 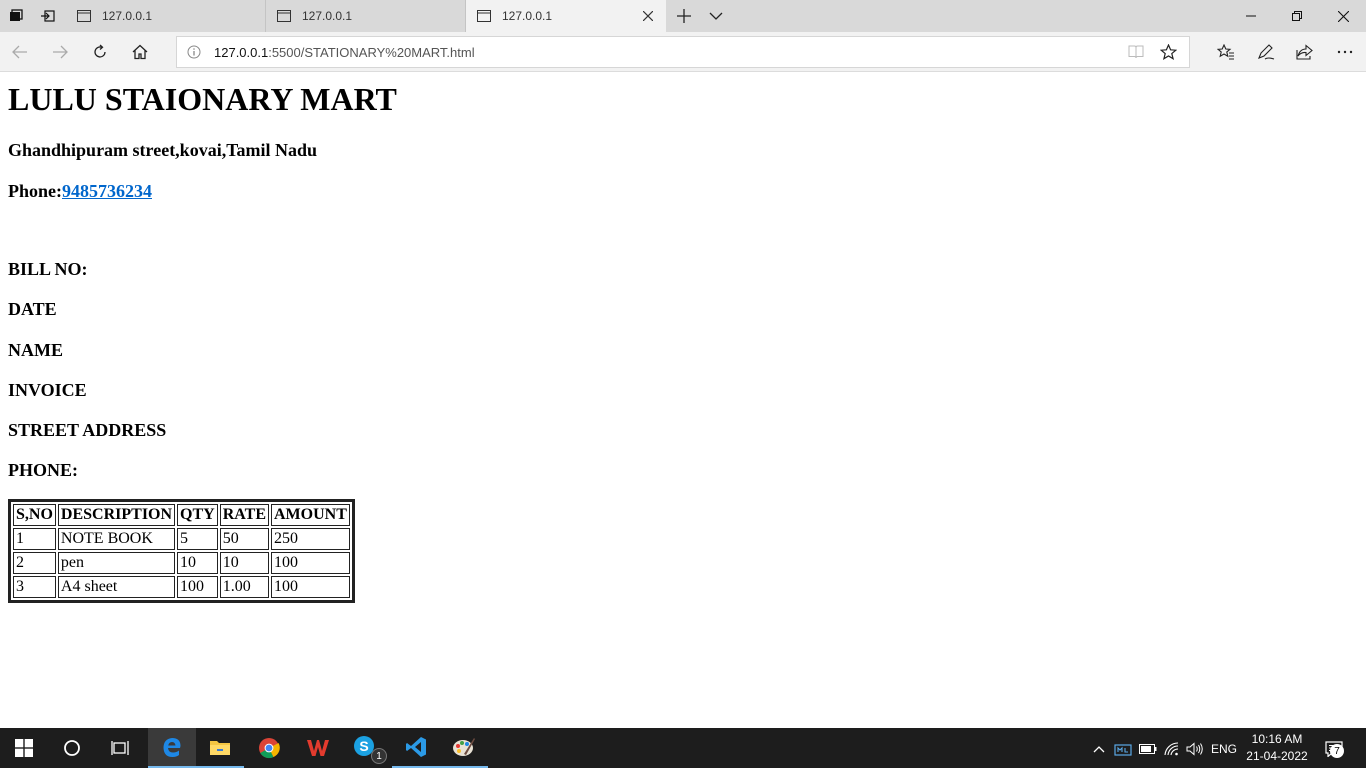 I want to click on system-clock: 10:16 AM 21-04-2022, so click(x=1277, y=748).